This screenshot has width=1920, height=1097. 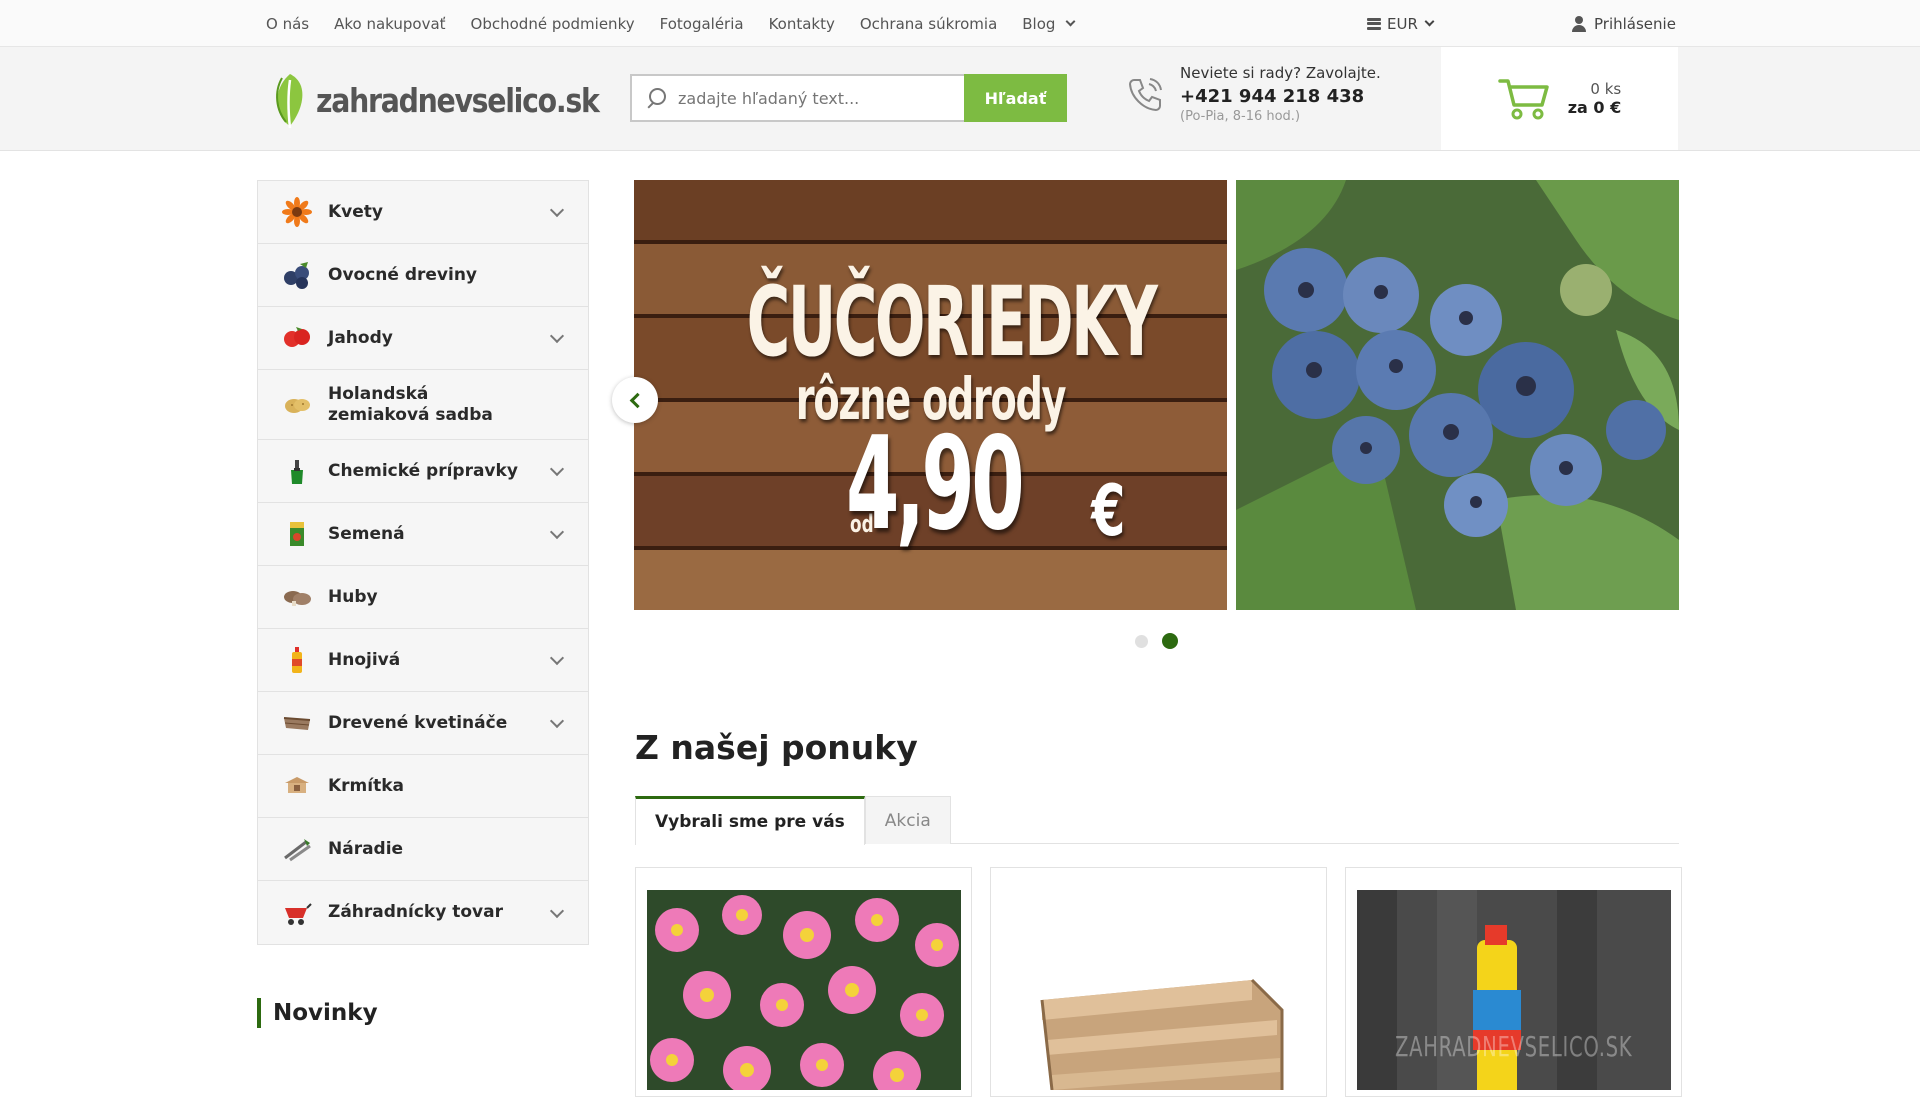 What do you see at coordinates (813, 98) in the screenshot?
I see `search-input` at bounding box center [813, 98].